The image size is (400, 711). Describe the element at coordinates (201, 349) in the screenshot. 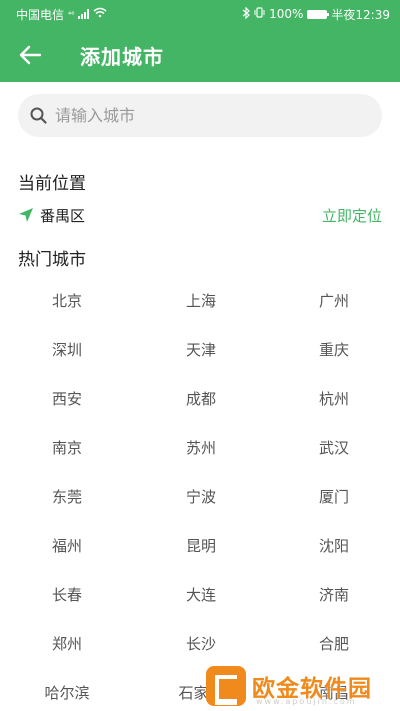

I see `city-item: 天津` at that location.